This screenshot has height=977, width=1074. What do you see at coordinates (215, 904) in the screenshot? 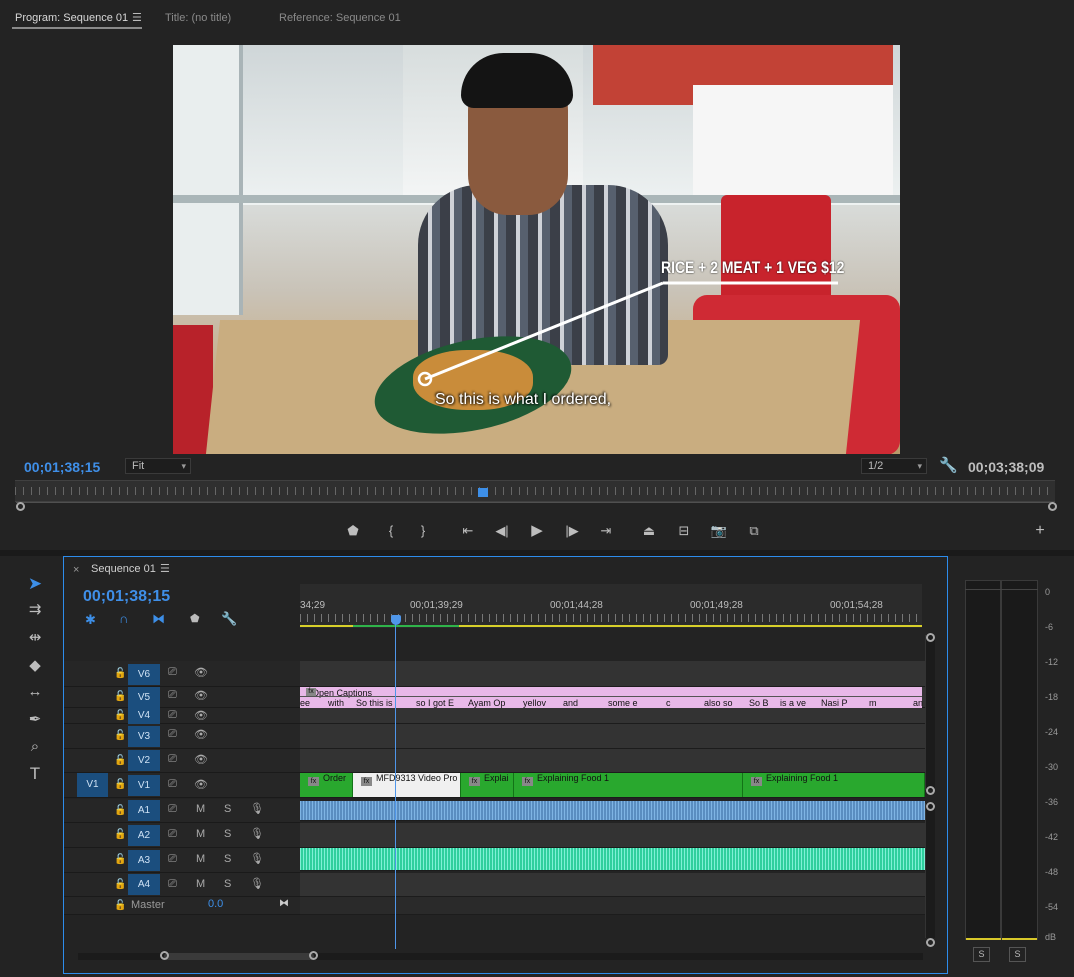
I see `master-volume-value: 0.0` at bounding box center [215, 904].